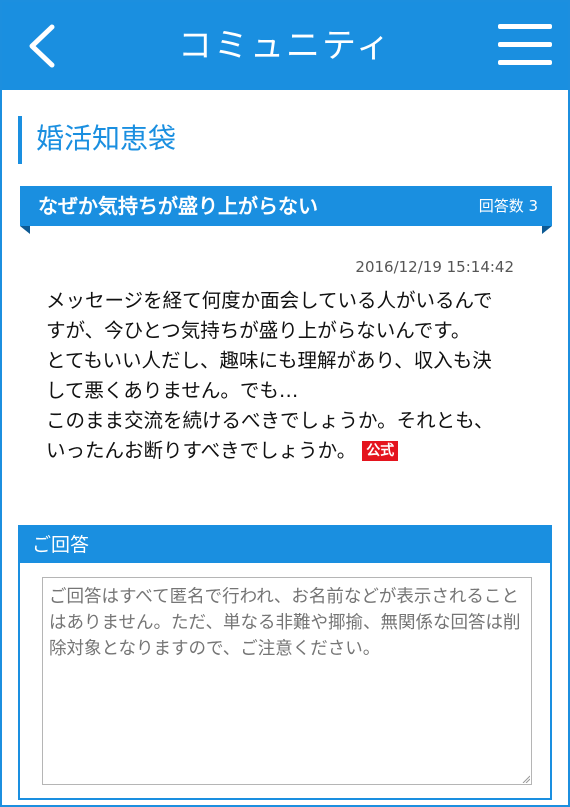 This screenshot has height=807, width=570. What do you see at coordinates (285, 545) in the screenshot?
I see `answer-header: ご回答` at bounding box center [285, 545].